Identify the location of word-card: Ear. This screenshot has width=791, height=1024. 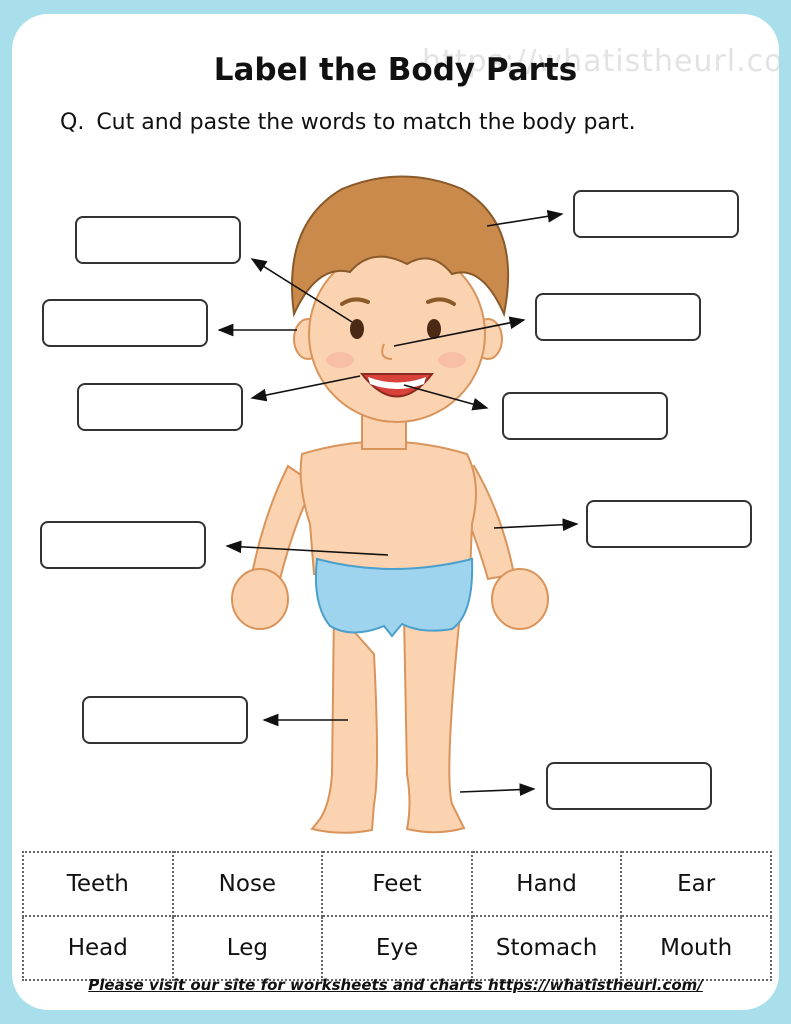
(696, 884).